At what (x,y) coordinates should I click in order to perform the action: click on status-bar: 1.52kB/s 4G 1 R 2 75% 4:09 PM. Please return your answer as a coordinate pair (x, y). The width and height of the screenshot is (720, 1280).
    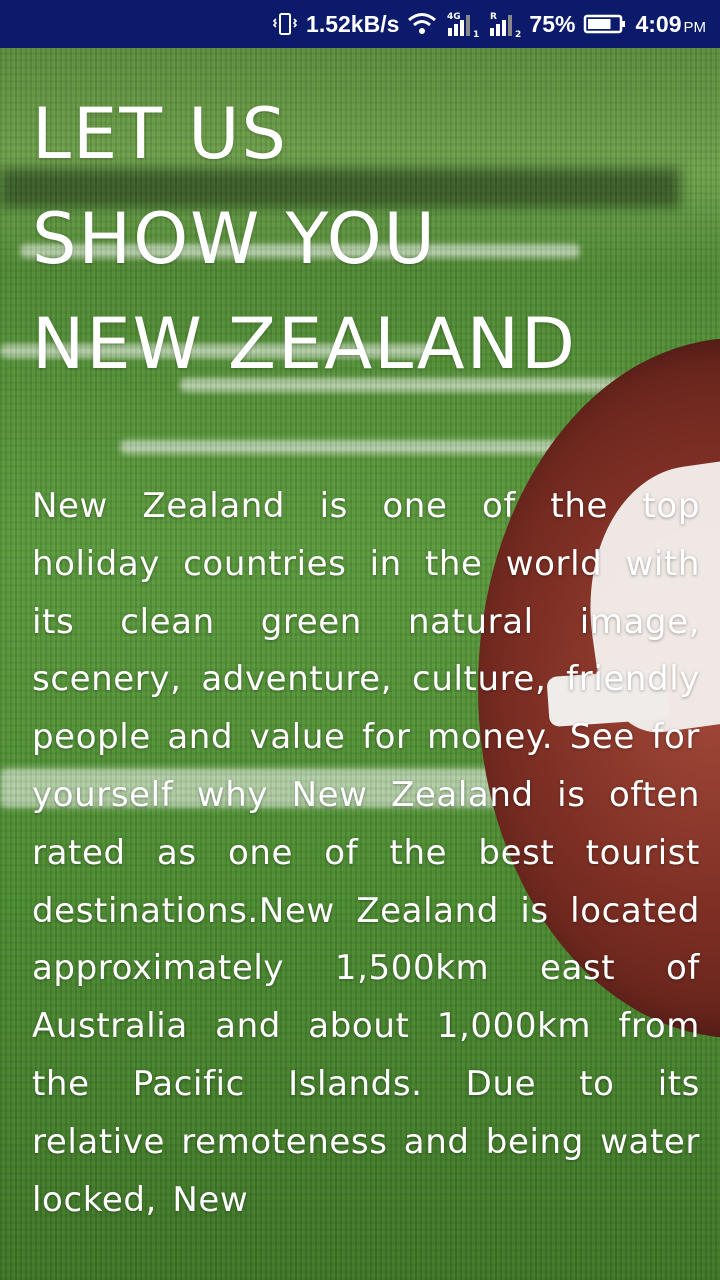
    Looking at the image, I should click on (360, 24).